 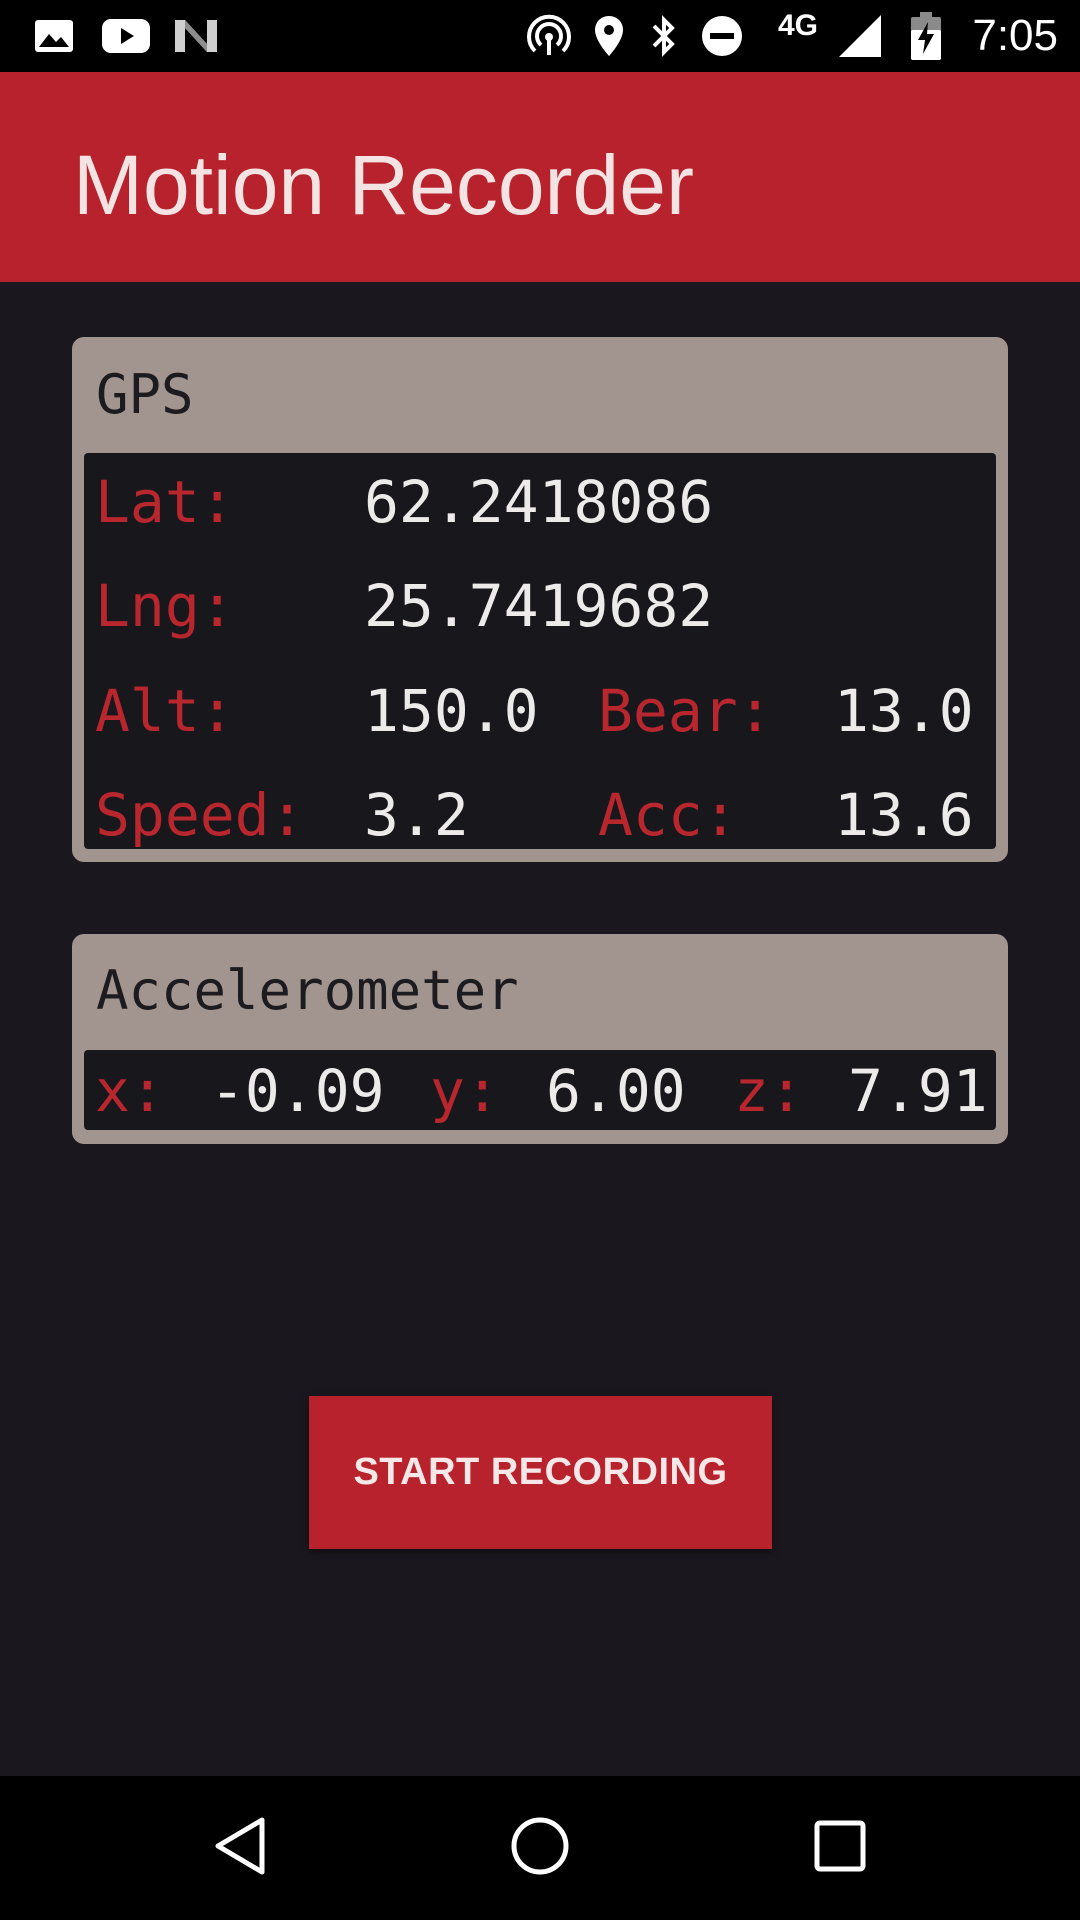 What do you see at coordinates (130, 1091) in the screenshot?
I see `x-label: x:` at bounding box center [130, 1091].